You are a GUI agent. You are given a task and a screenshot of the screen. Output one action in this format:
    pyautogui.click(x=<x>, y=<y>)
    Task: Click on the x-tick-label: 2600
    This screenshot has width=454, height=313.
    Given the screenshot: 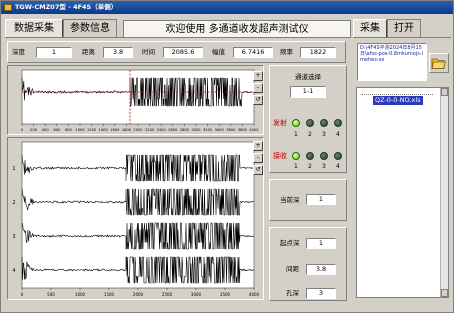 What is the action you would take?
    pyautogui.click(x=173, y=130)
    